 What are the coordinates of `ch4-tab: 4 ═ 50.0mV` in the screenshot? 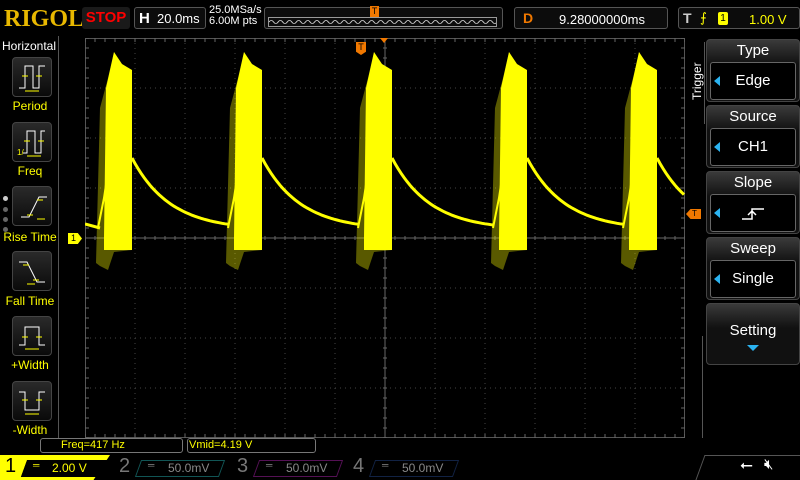 It's located at (403, 467).